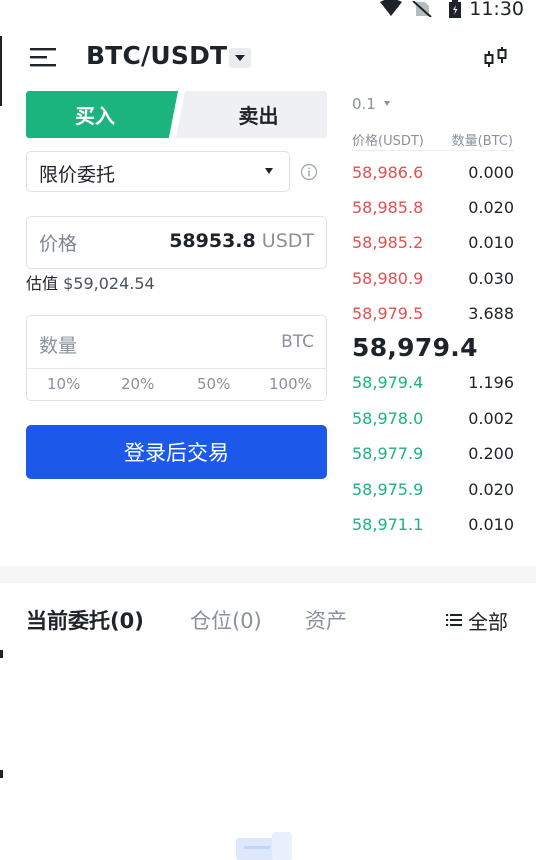  What do you see at coordinates (388, 453) in the screenshot?
I see `bid-price: 58,977.9` at bounding box center [388, 453].